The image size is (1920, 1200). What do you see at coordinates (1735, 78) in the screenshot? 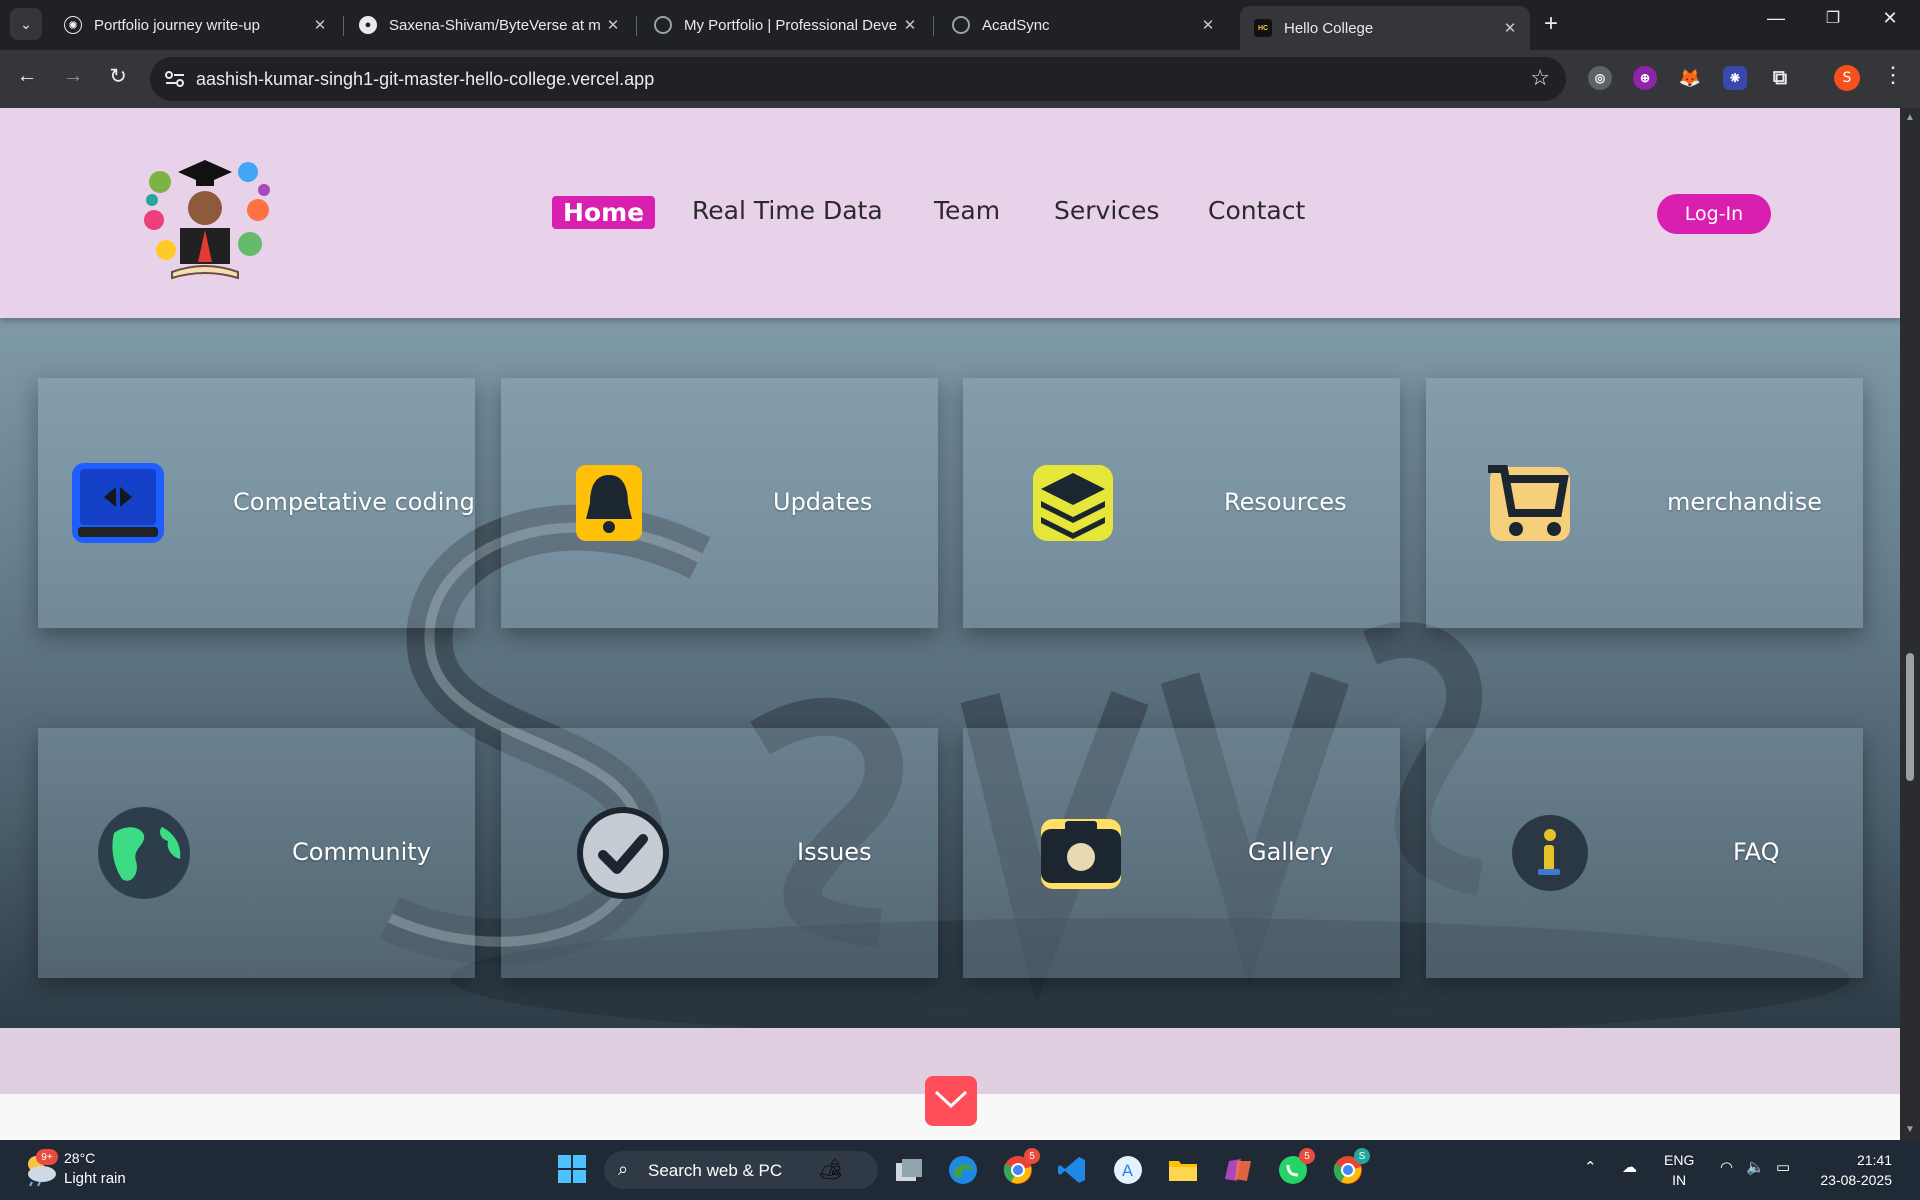
I see `extension-gear-icon: ❋` at bounding box center [1735, 78].